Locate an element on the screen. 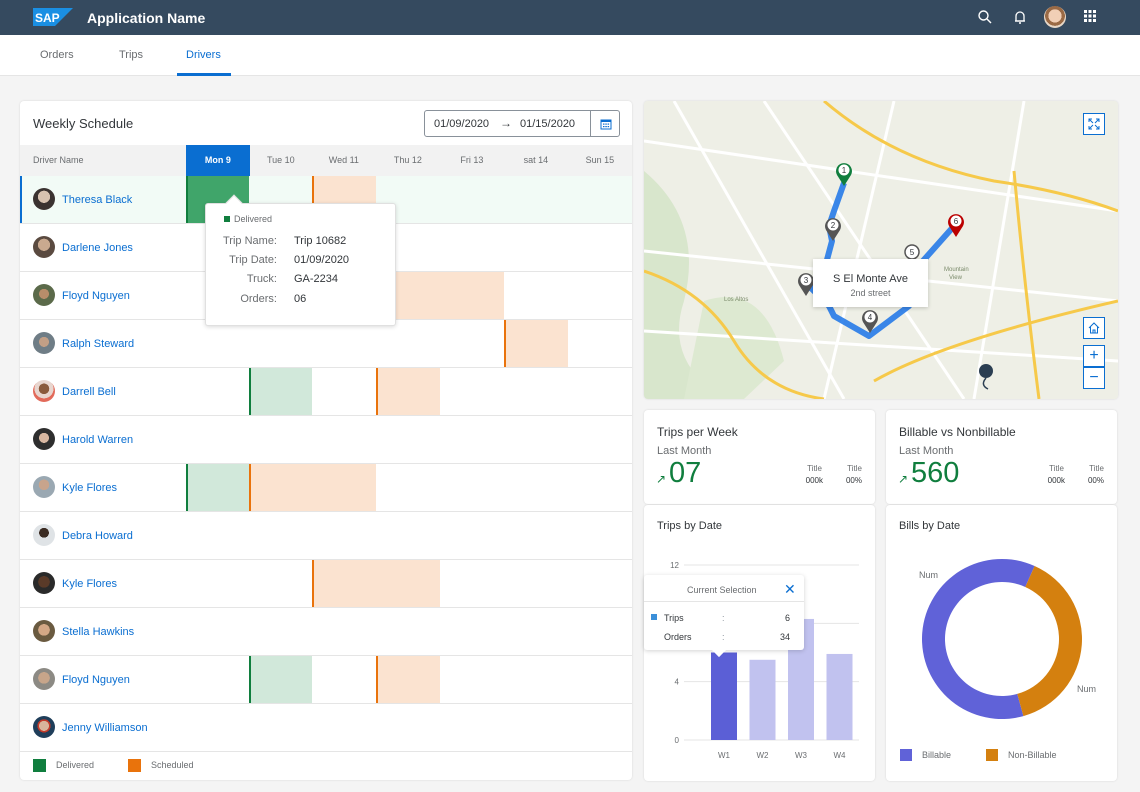 Image resolution: width=1140 pixels, height=792 pixels. date-to: 01/15/2020 is located at coordinates (547, 124).